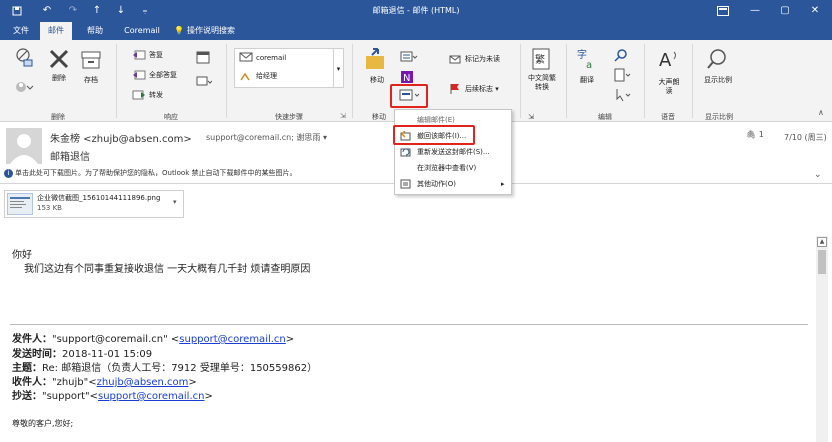  Describe the element at coordinates (669, 60) in the screenshot. I see `read-aloud-icon: A` at that location.